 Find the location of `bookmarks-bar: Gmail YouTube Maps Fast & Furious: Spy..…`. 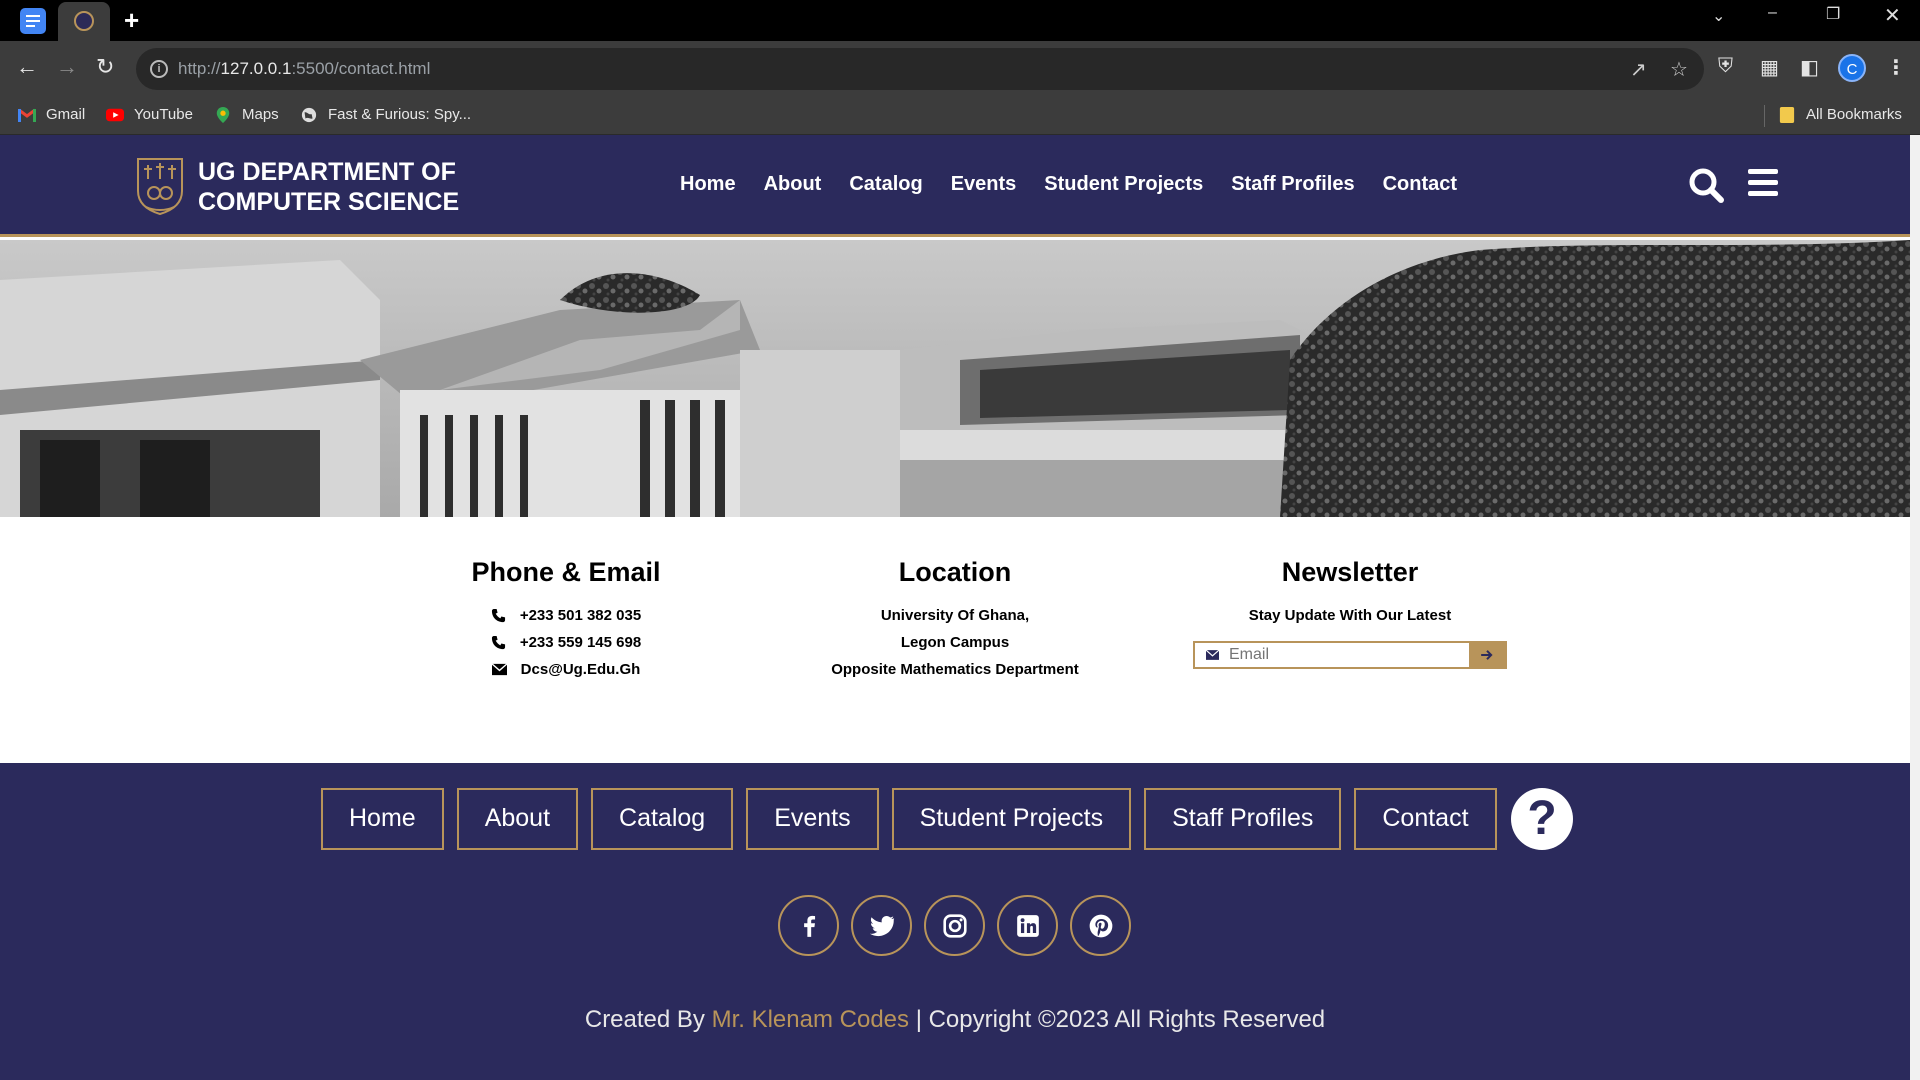

bookmarks-bar: Gmail YouTube Maps Fast & Furious: Spy..… is located at coordinates (960, 116).